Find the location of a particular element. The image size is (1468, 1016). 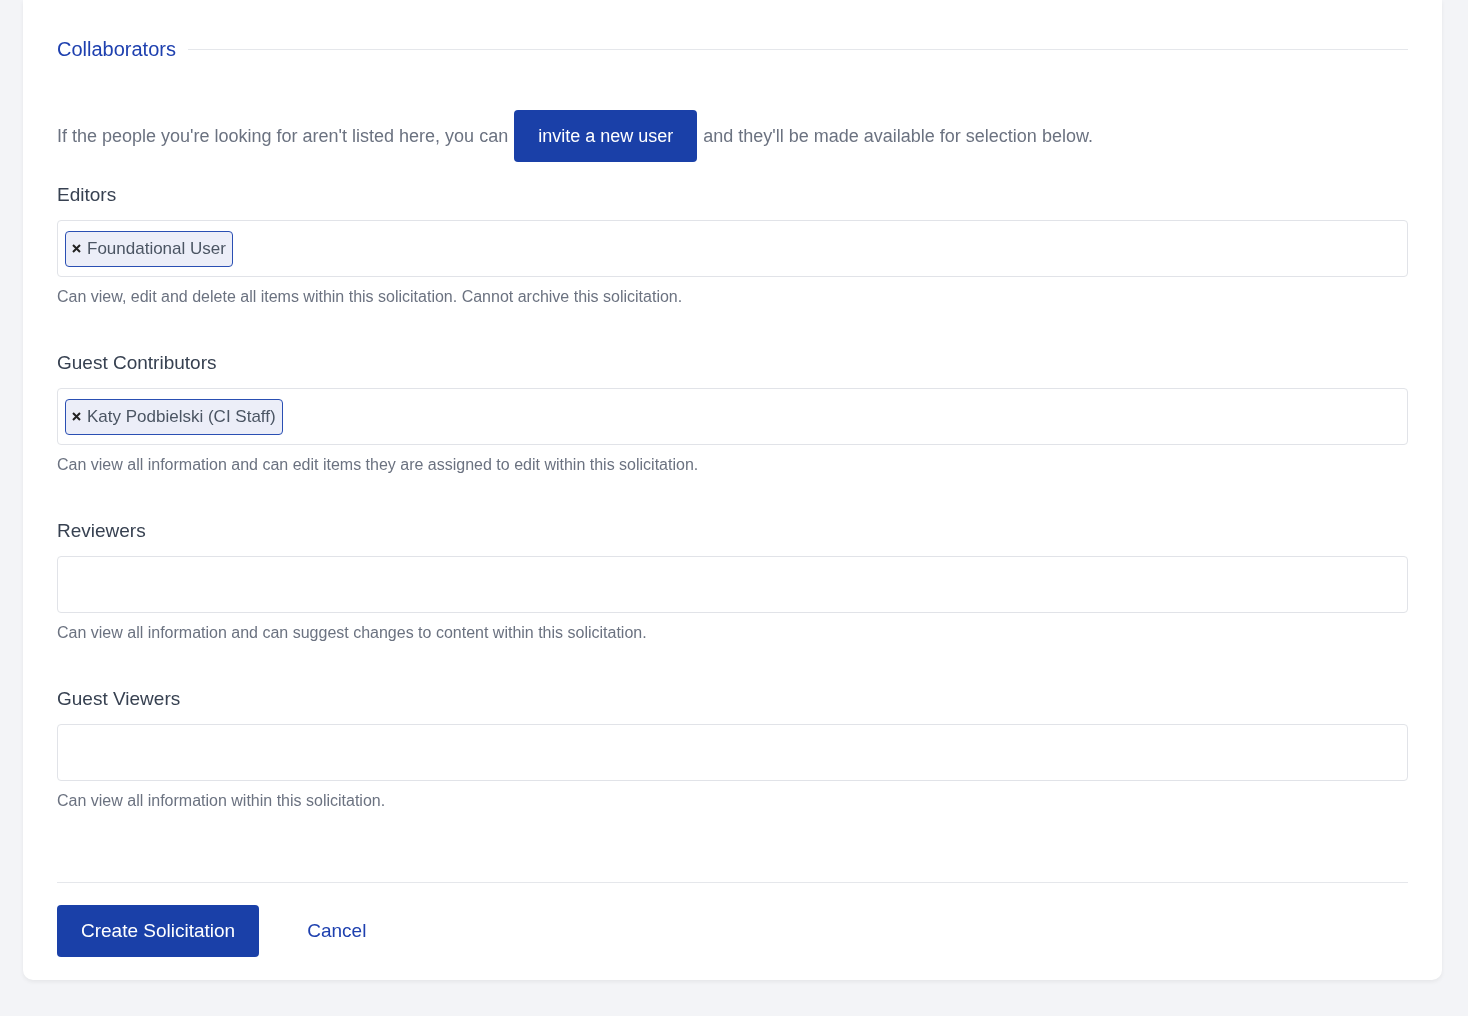

invite-user-button: invite a new user is located at coordinates (606, 136).